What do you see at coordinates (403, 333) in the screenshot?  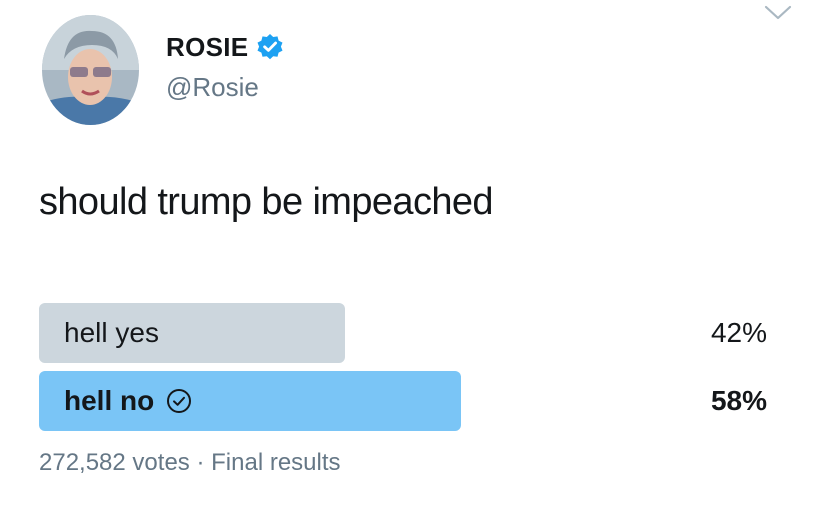 I see `poll-option-hell-yes: hell yes 42%` at bounding box center [403, 333].